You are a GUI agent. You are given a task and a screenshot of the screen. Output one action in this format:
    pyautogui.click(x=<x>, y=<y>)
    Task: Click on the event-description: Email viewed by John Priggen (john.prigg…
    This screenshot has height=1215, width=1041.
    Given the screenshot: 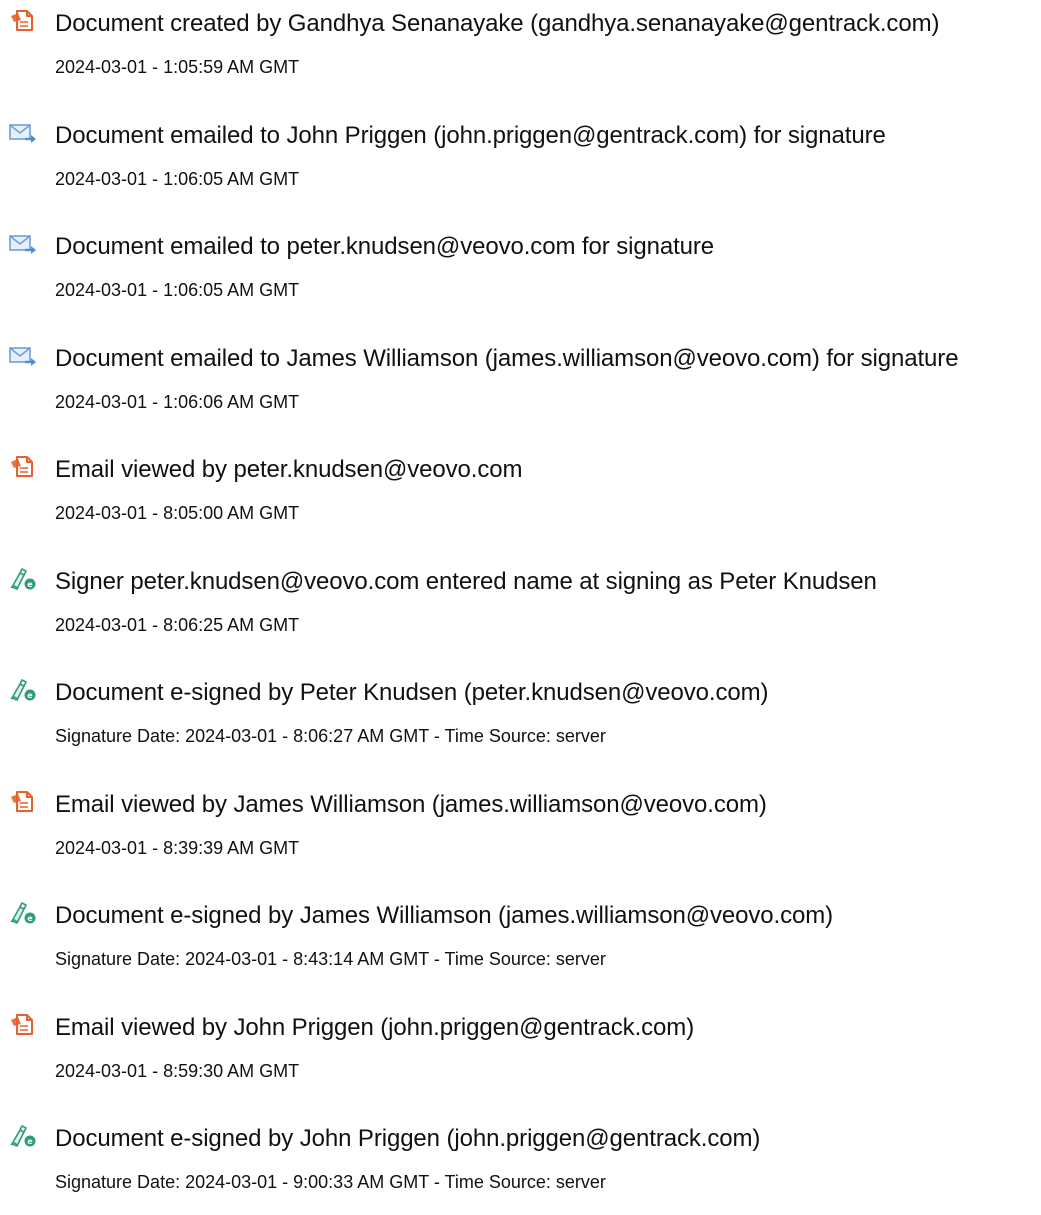 What is the action you would take?
    pyautogui.click(x=375, y=1027)
    